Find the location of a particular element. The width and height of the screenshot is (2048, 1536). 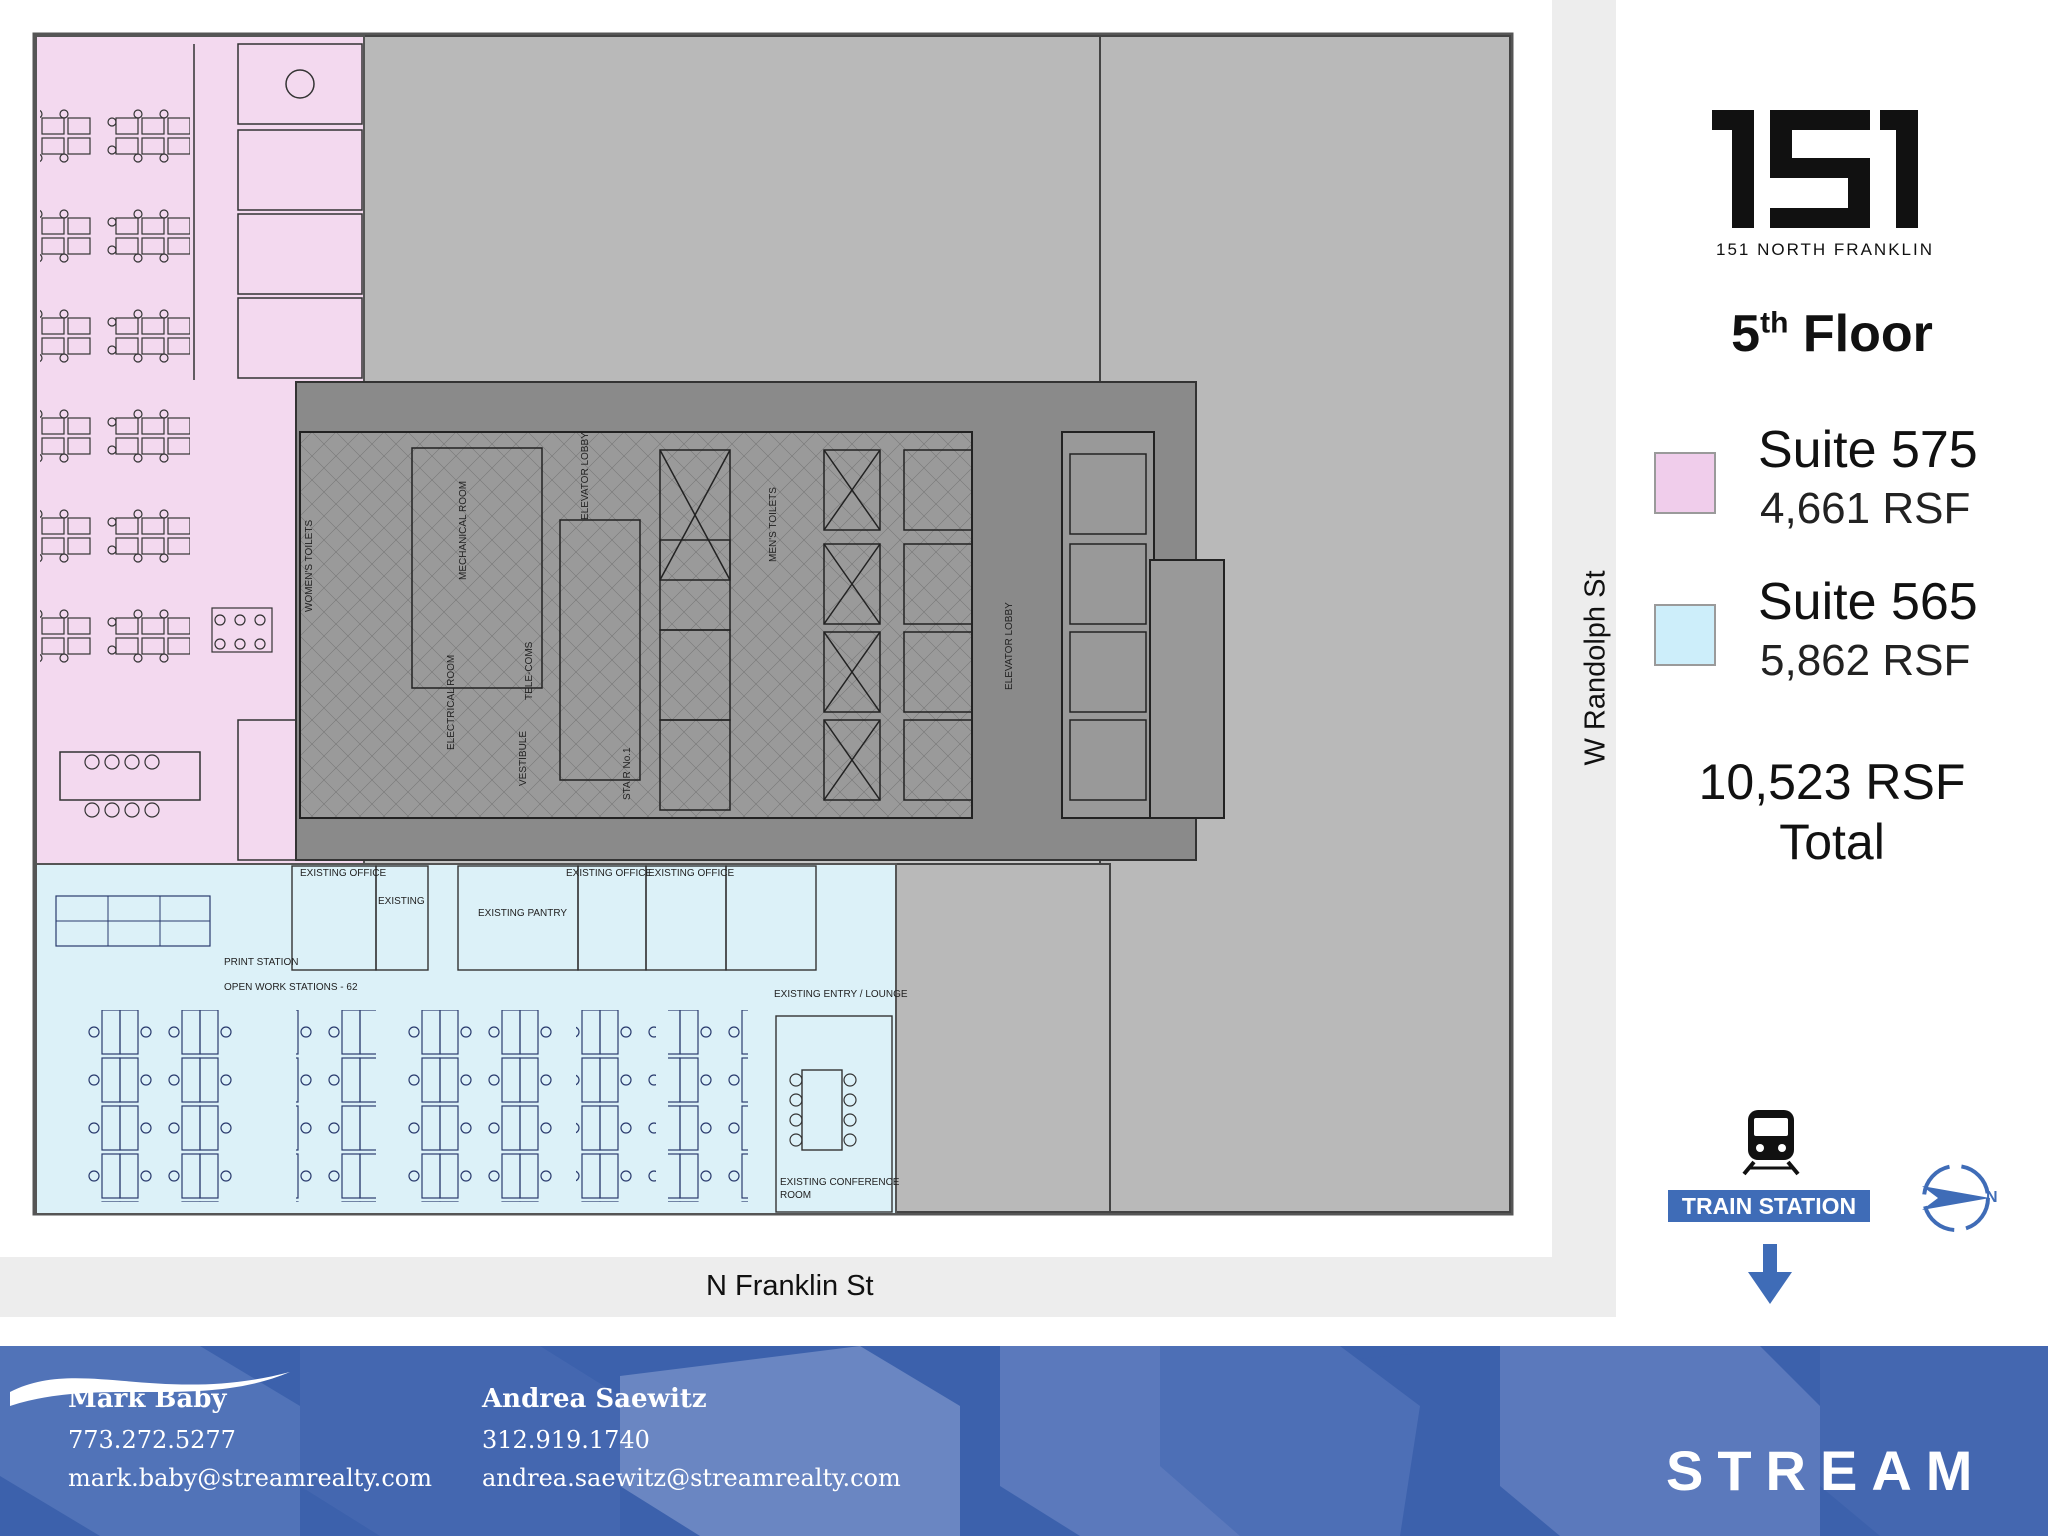

label-stair-no1: STAIR No.1 is located at coordinates (627, 773).